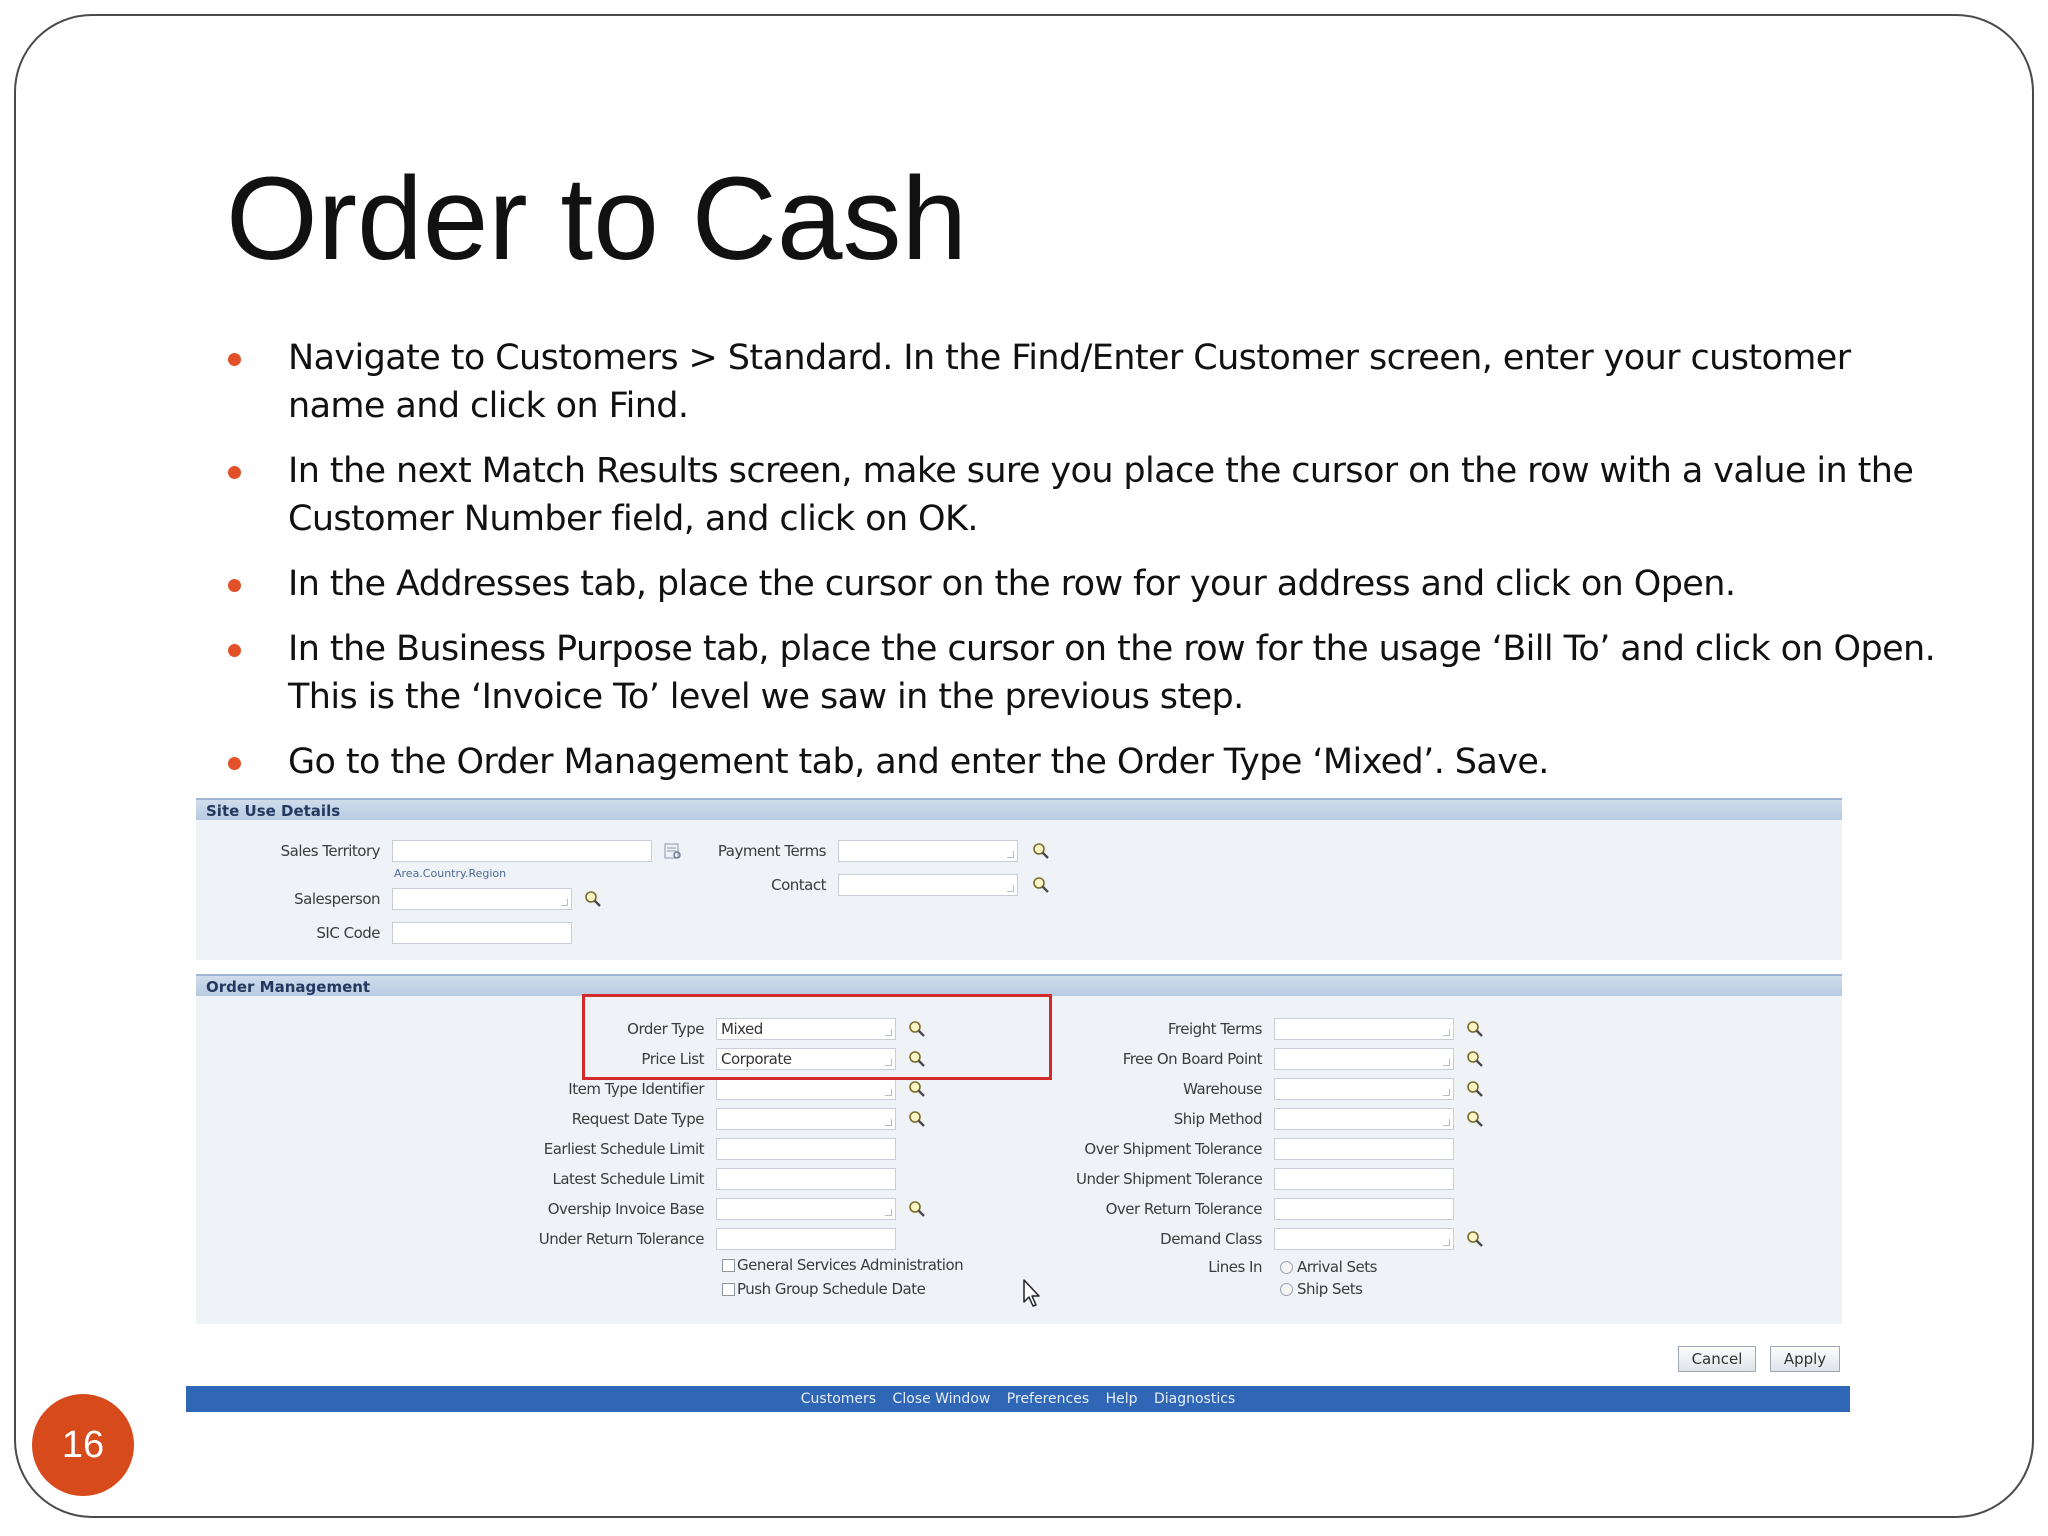 Image resolution: width=2048 pixels, height=1536 pixels. I want to click on footer-link-close-window: Close Window, so click(942, 1399).